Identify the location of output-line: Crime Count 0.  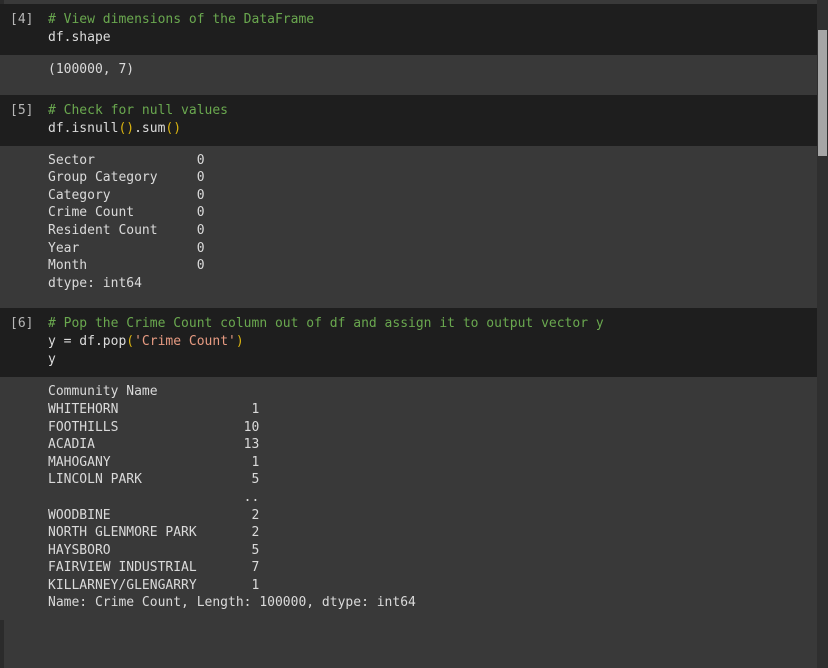
(126, 213).